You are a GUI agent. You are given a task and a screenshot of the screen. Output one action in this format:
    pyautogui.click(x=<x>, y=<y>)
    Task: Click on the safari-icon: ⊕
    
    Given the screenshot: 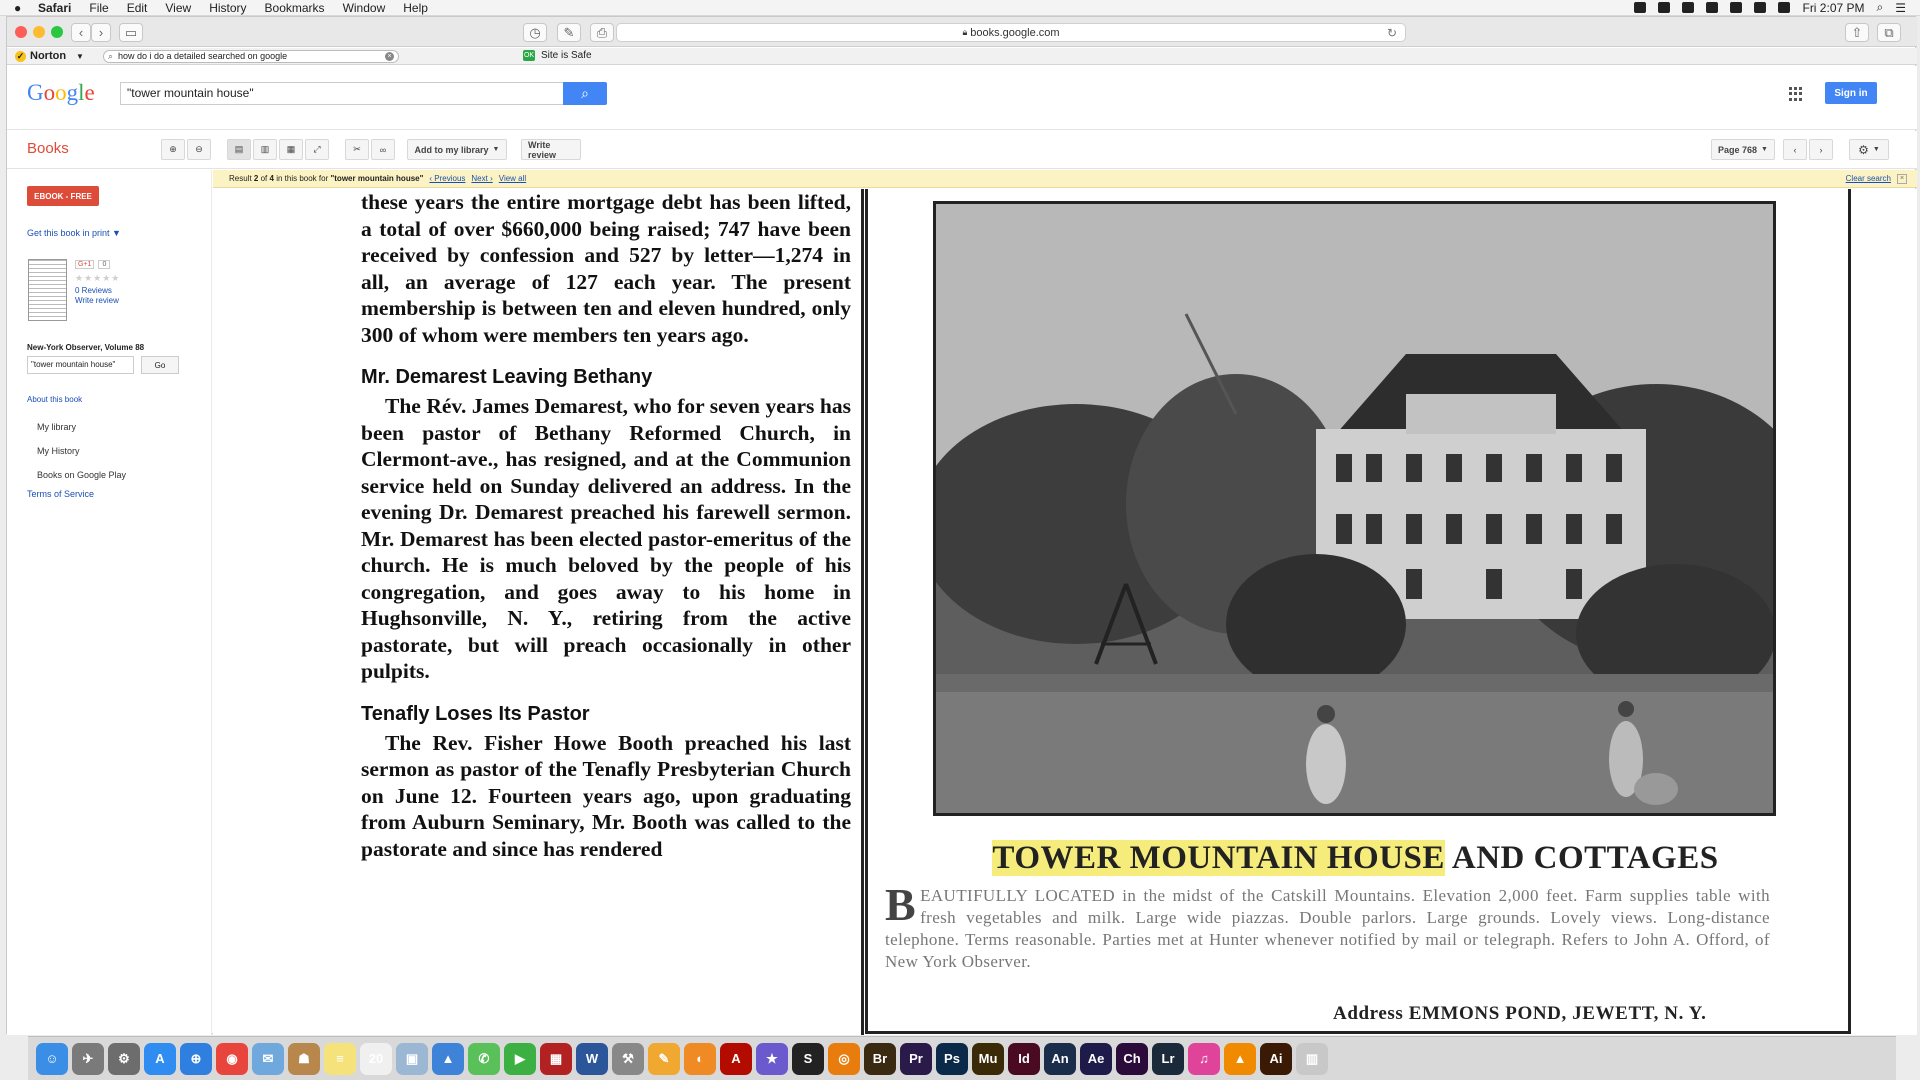 What is the action you would take?
    pyautogui.click(x=196, y=1058)
    